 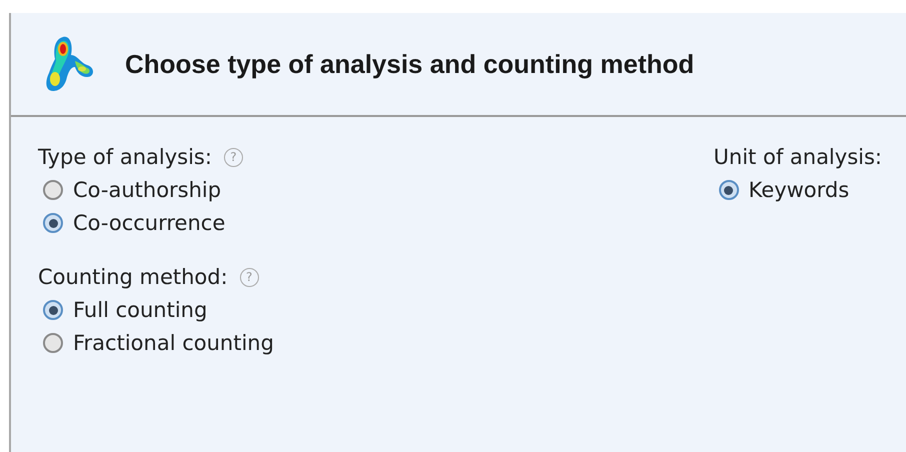 What do you see at coordinates (125, 157) in the screenshot?
I see `group-label: Type of analysis:` at bounding box center [125, 157].